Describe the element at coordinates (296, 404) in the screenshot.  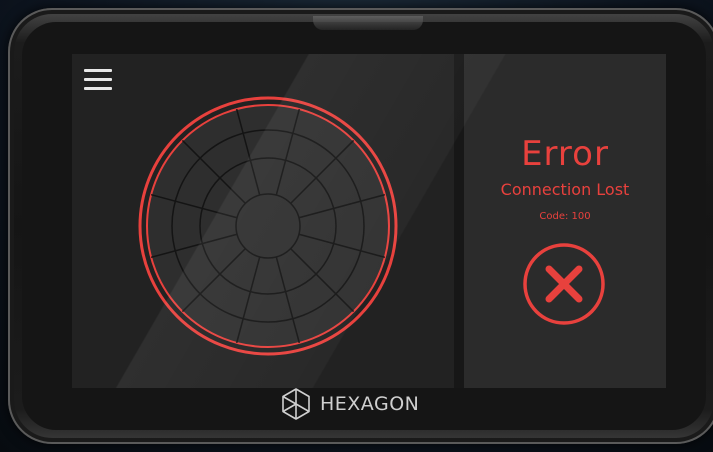
I see `hexagon-logo-icon` at that location.